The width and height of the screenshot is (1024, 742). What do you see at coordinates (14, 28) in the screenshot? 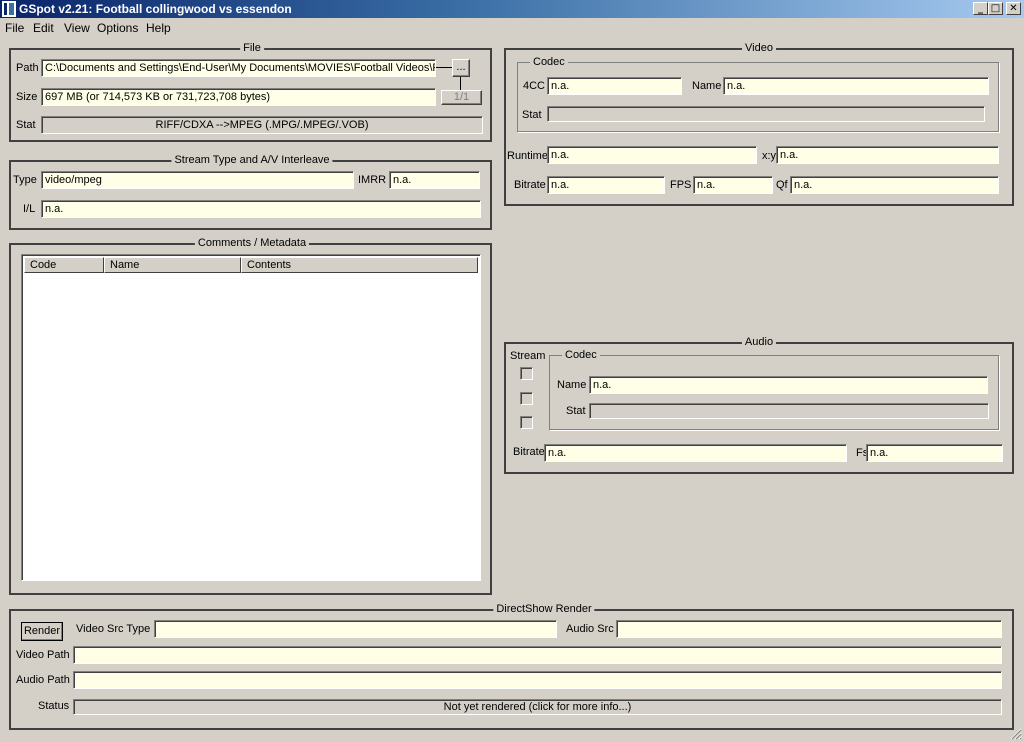
I see `menu-file: File` at bounding box center [14, 28].